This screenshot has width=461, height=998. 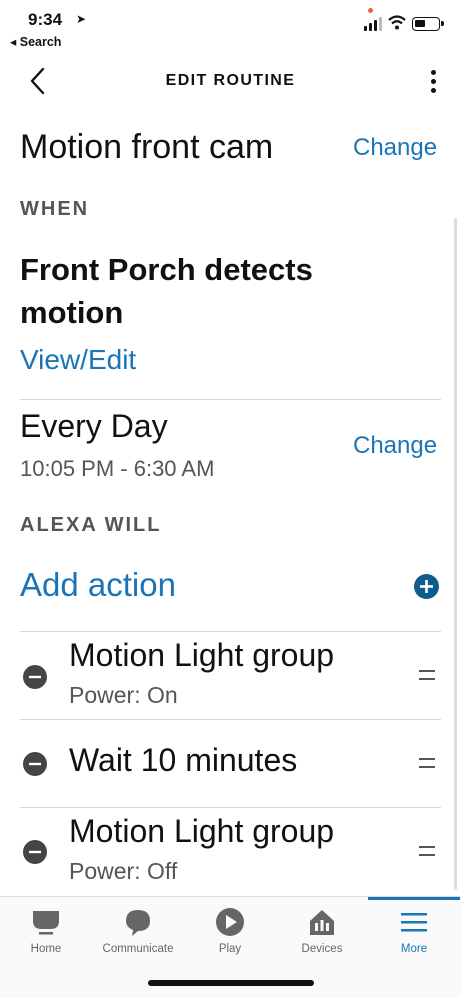 What do you see at coordinates (426, 586) in the screenshot?
I see `add-circle-icon` at bounding box center [426, 586].